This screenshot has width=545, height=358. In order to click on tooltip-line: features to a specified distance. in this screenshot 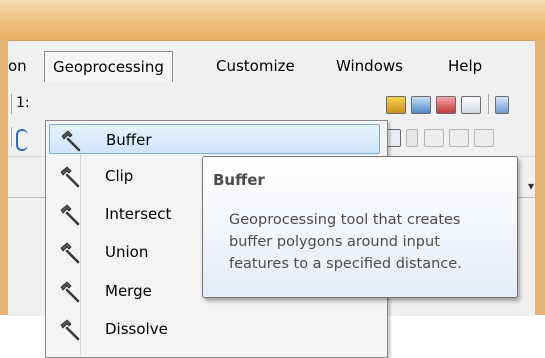, I will do `click(345, 264)`.